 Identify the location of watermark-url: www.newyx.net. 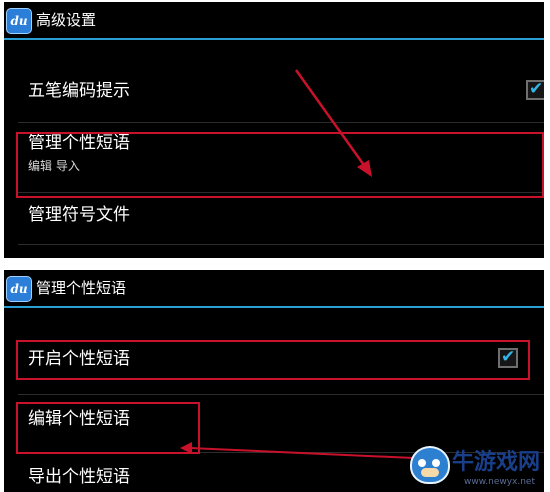
(500, 482).